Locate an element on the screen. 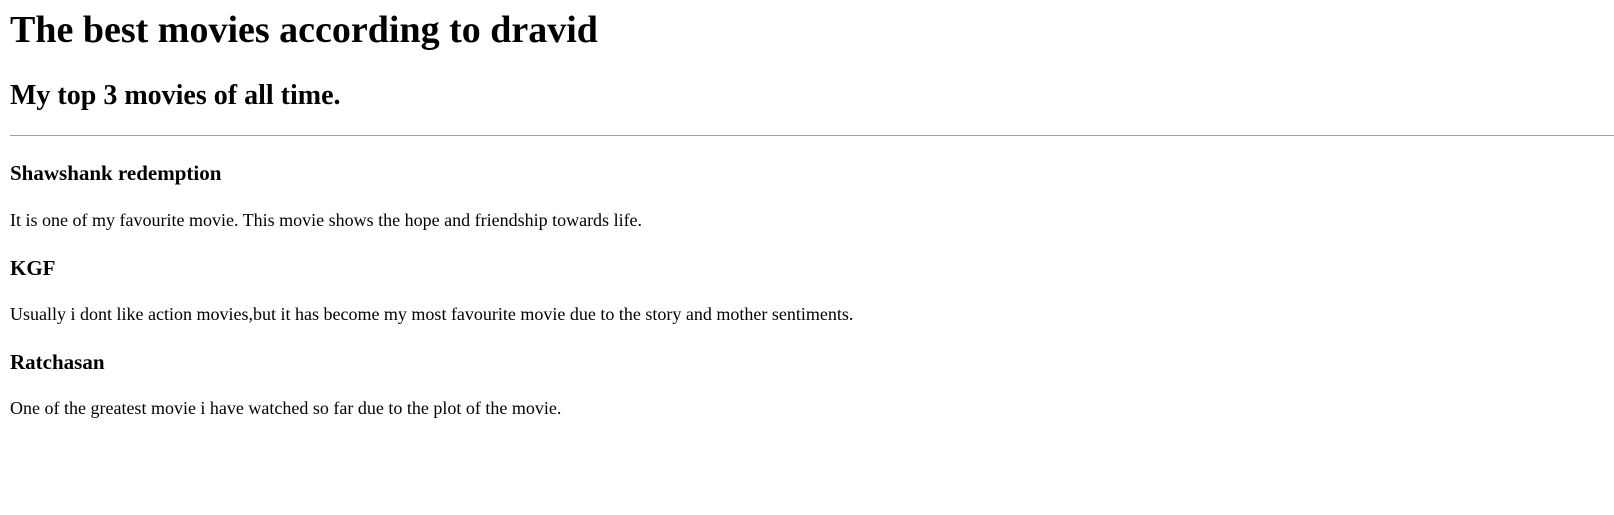  movie-title-kgf: KGF is located at coordinates (33, 268).